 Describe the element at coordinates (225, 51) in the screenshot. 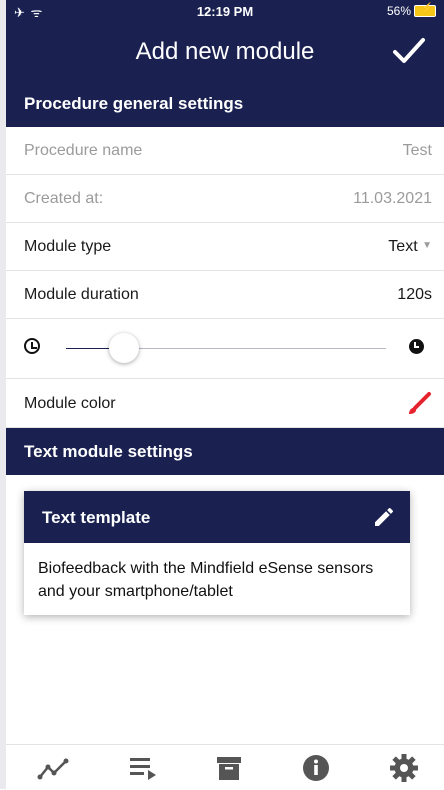

I see `page-title: Add new module` at that location.